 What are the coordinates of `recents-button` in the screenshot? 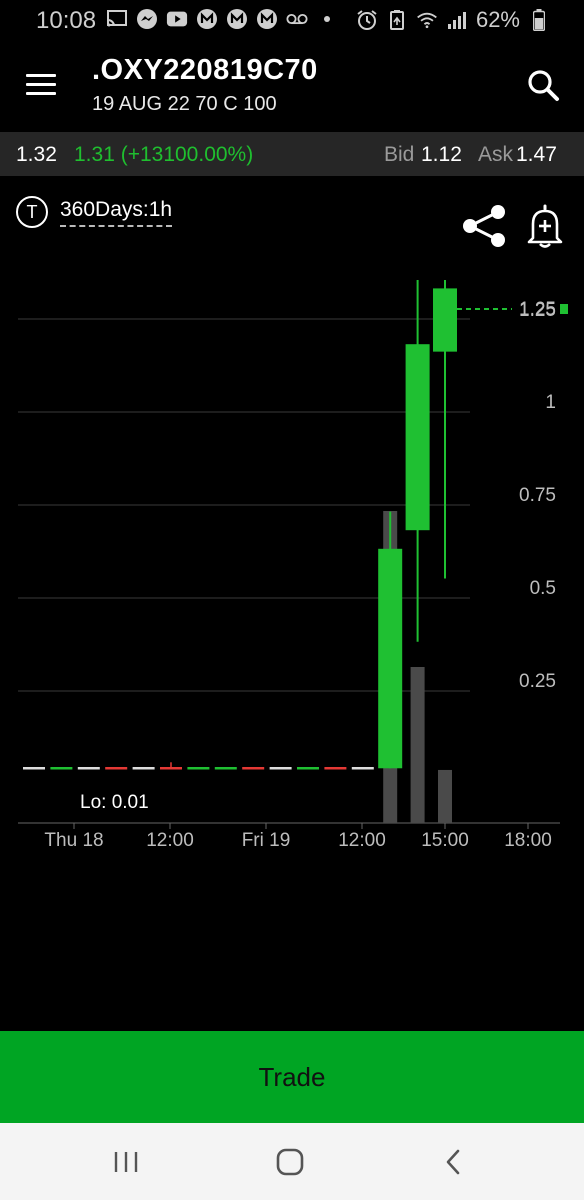 It's located at (126, 1163).